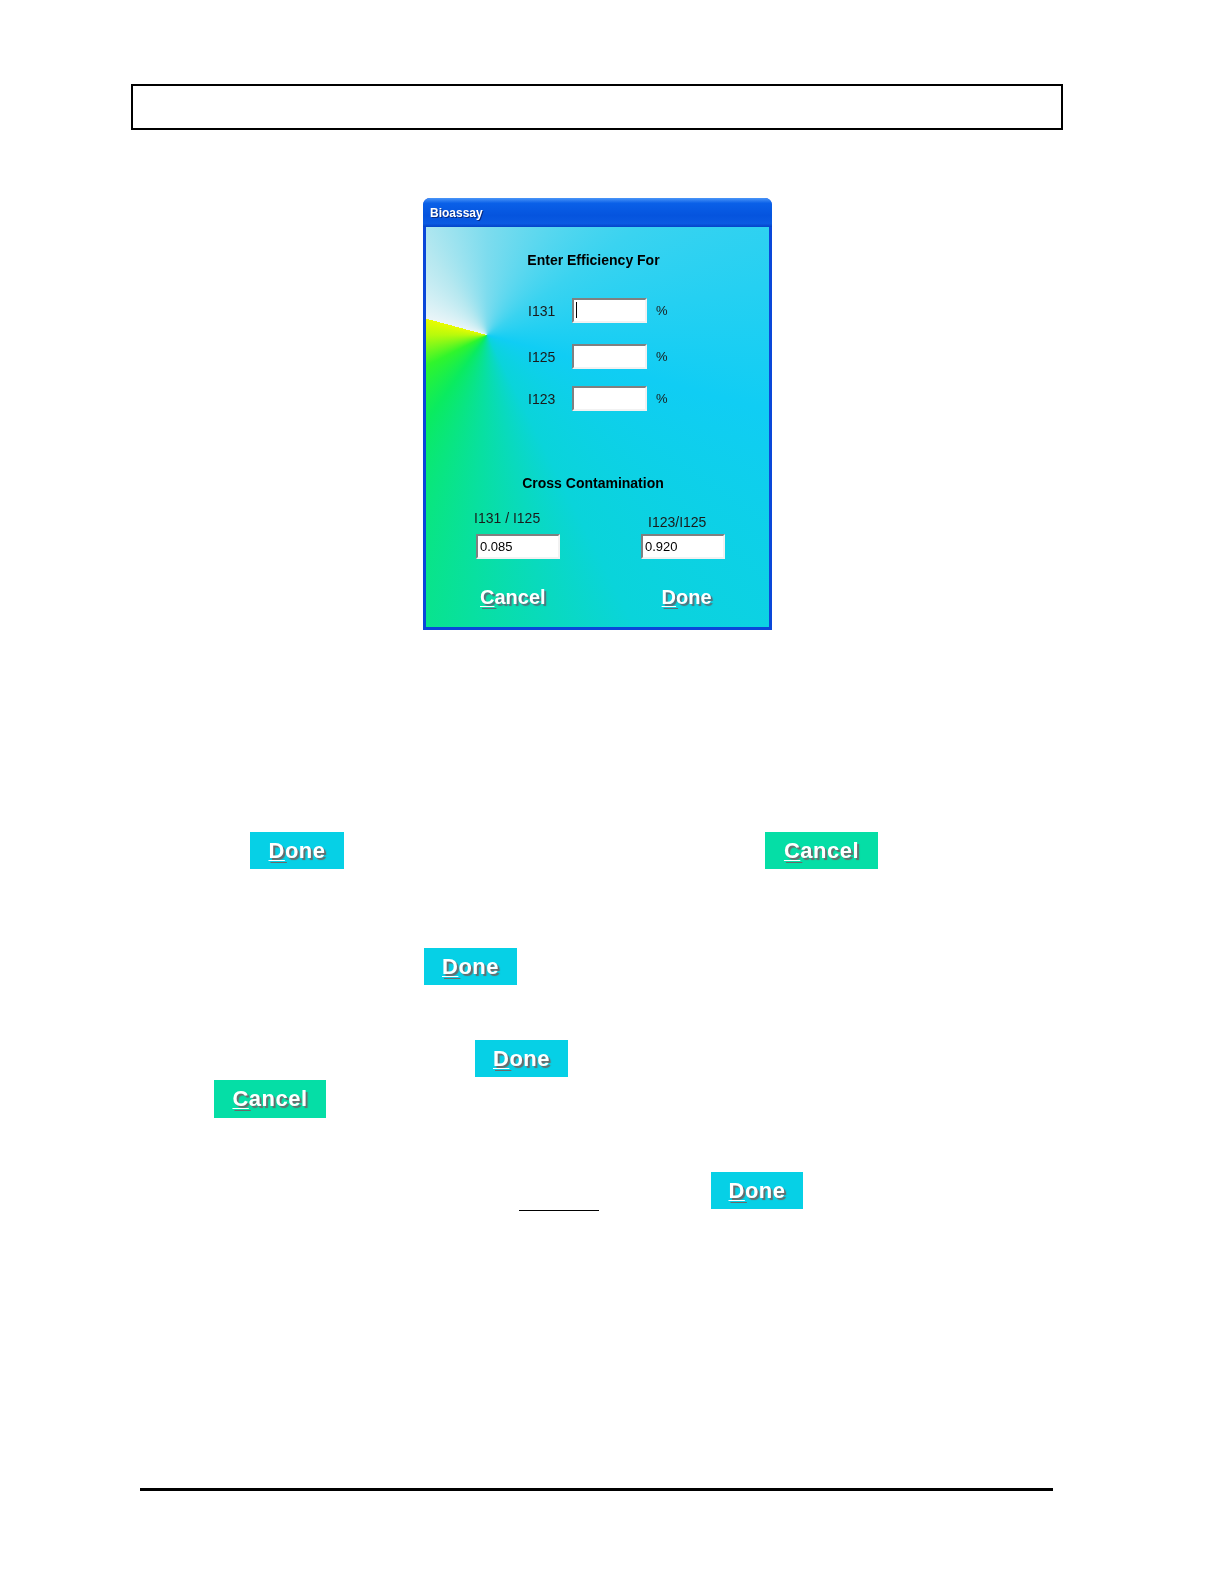 This screenshot has height=1584, width=1224. Describe the element at coordinates (456, 212) in the screenshot. I see `window-title: Bioassay` at that location.